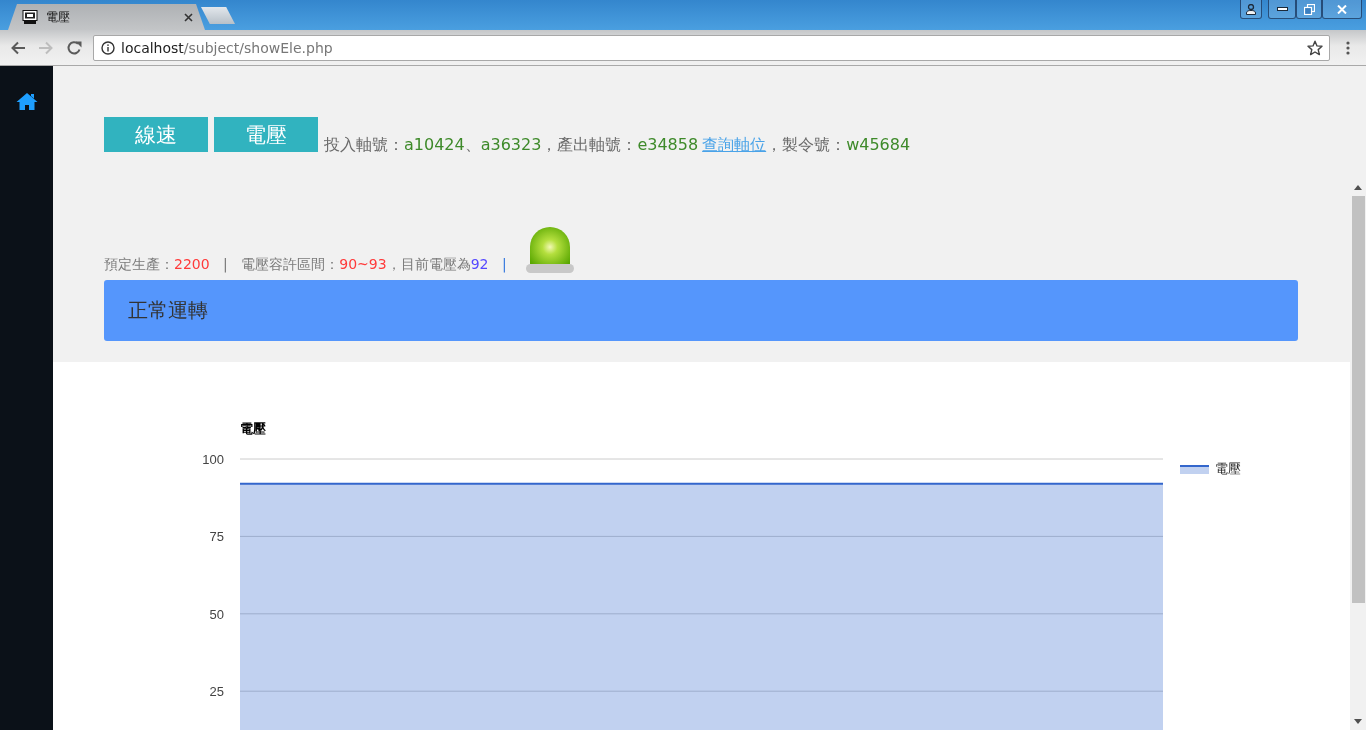 The image size is (1366, 730). What do you see at coordinates (227, 47) in the screenshot?
I see `url-text: localhost/subject/showEle.php` at bounding box center [227, 47].